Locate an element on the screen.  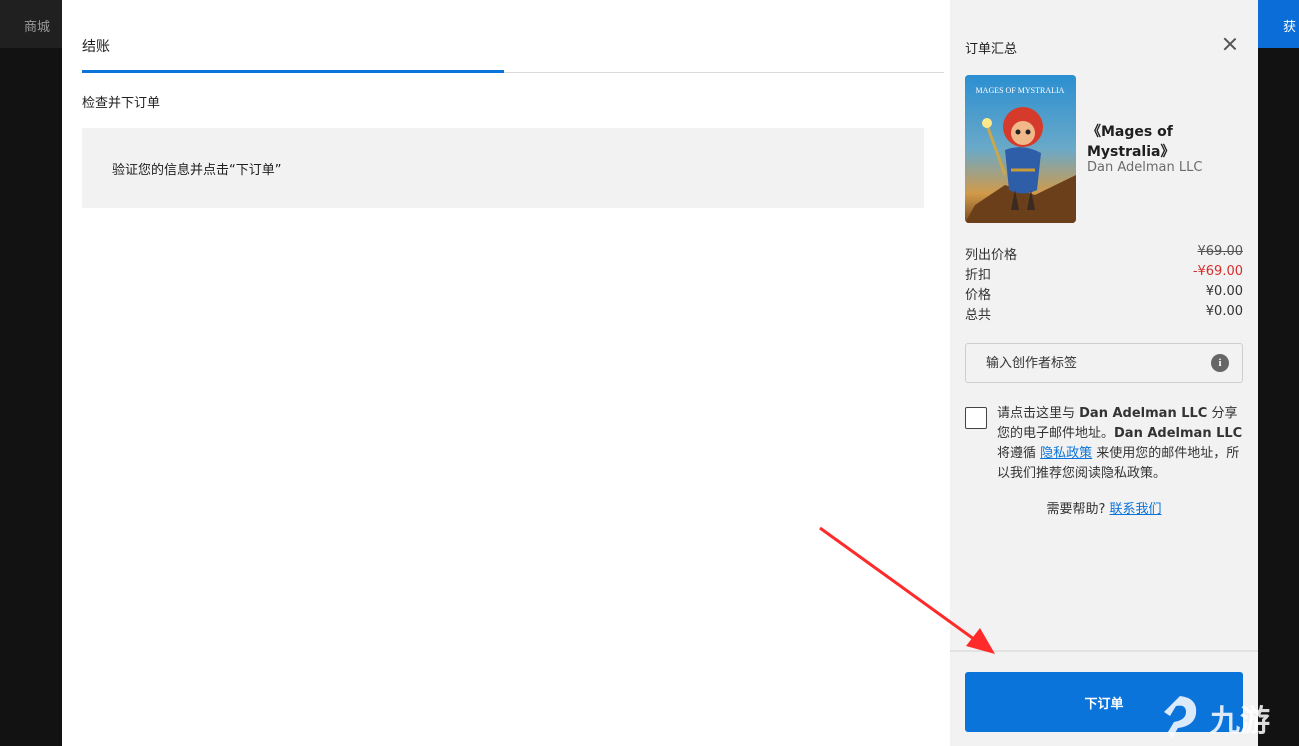
help-text: 需要帮助? is located at coordinates (1076, 509).